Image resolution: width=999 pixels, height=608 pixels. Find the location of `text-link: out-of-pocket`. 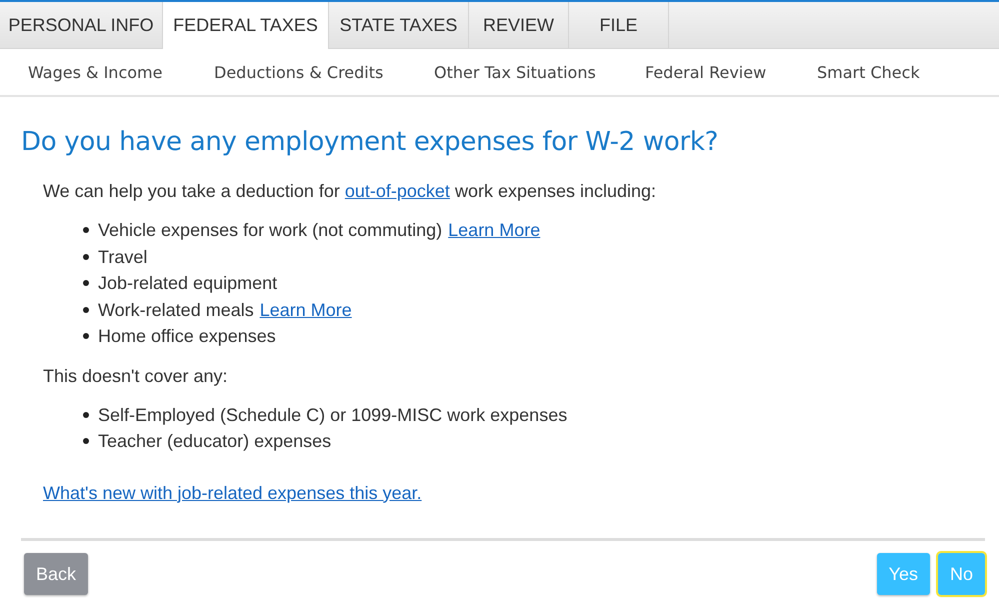

text-link: out-of-pocket is located at coordinates (397, 191).